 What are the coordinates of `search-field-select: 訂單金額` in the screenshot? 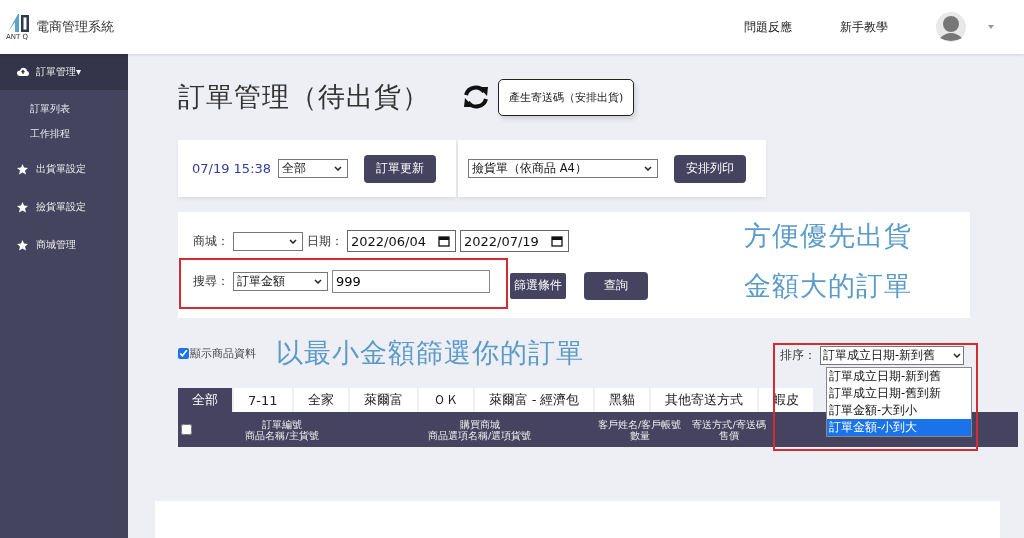 It's located at (280, 281).